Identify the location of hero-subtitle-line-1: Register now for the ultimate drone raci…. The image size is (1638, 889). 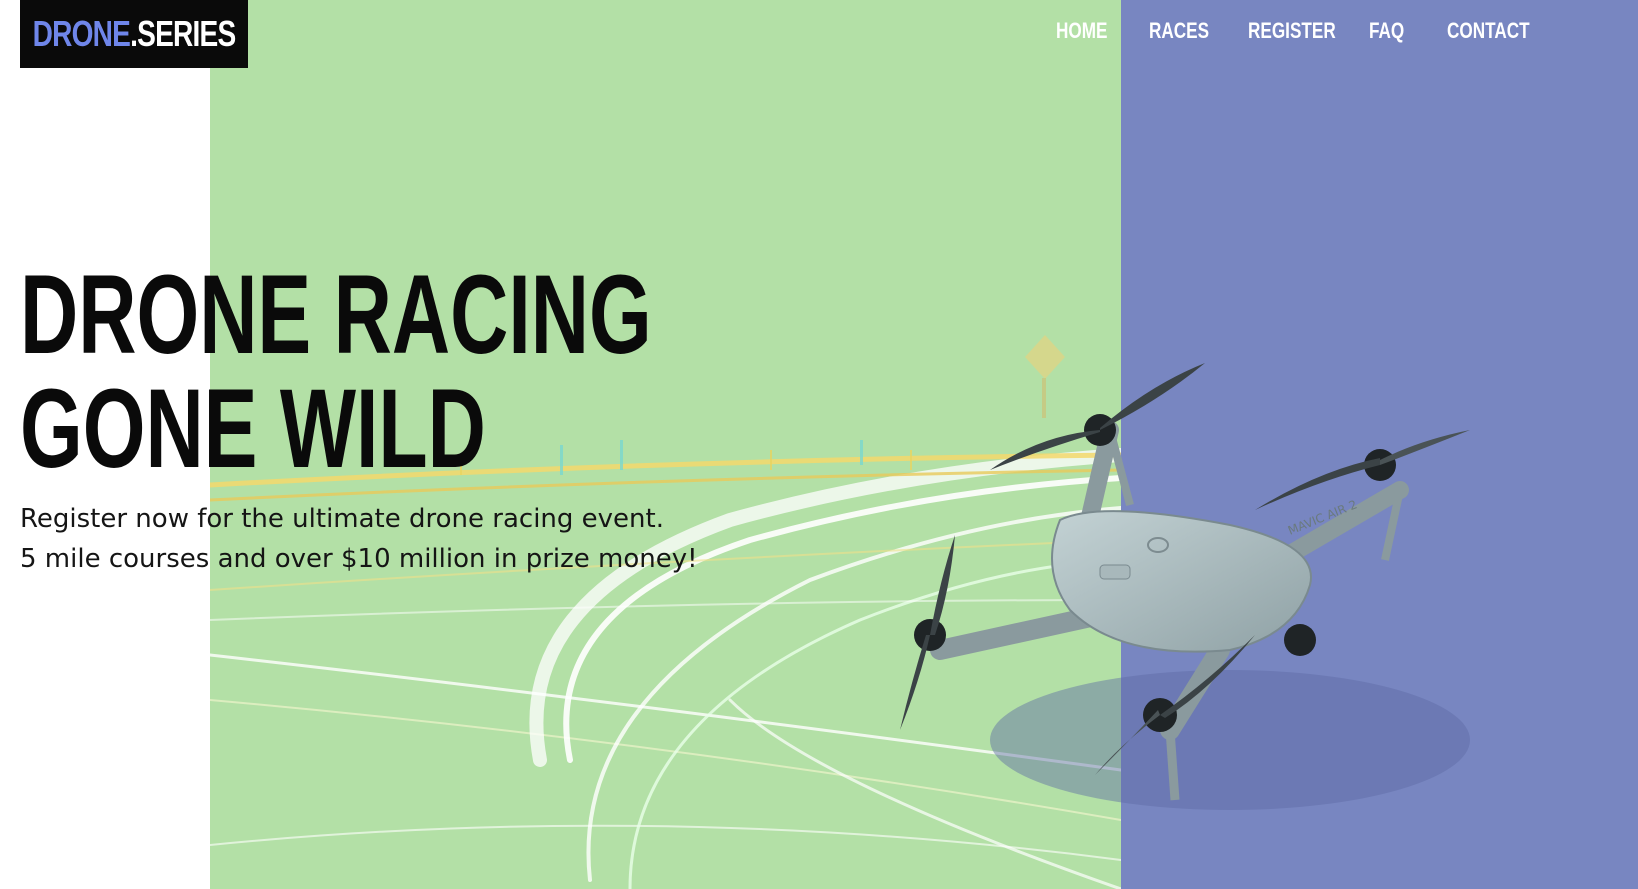
(342, 519).